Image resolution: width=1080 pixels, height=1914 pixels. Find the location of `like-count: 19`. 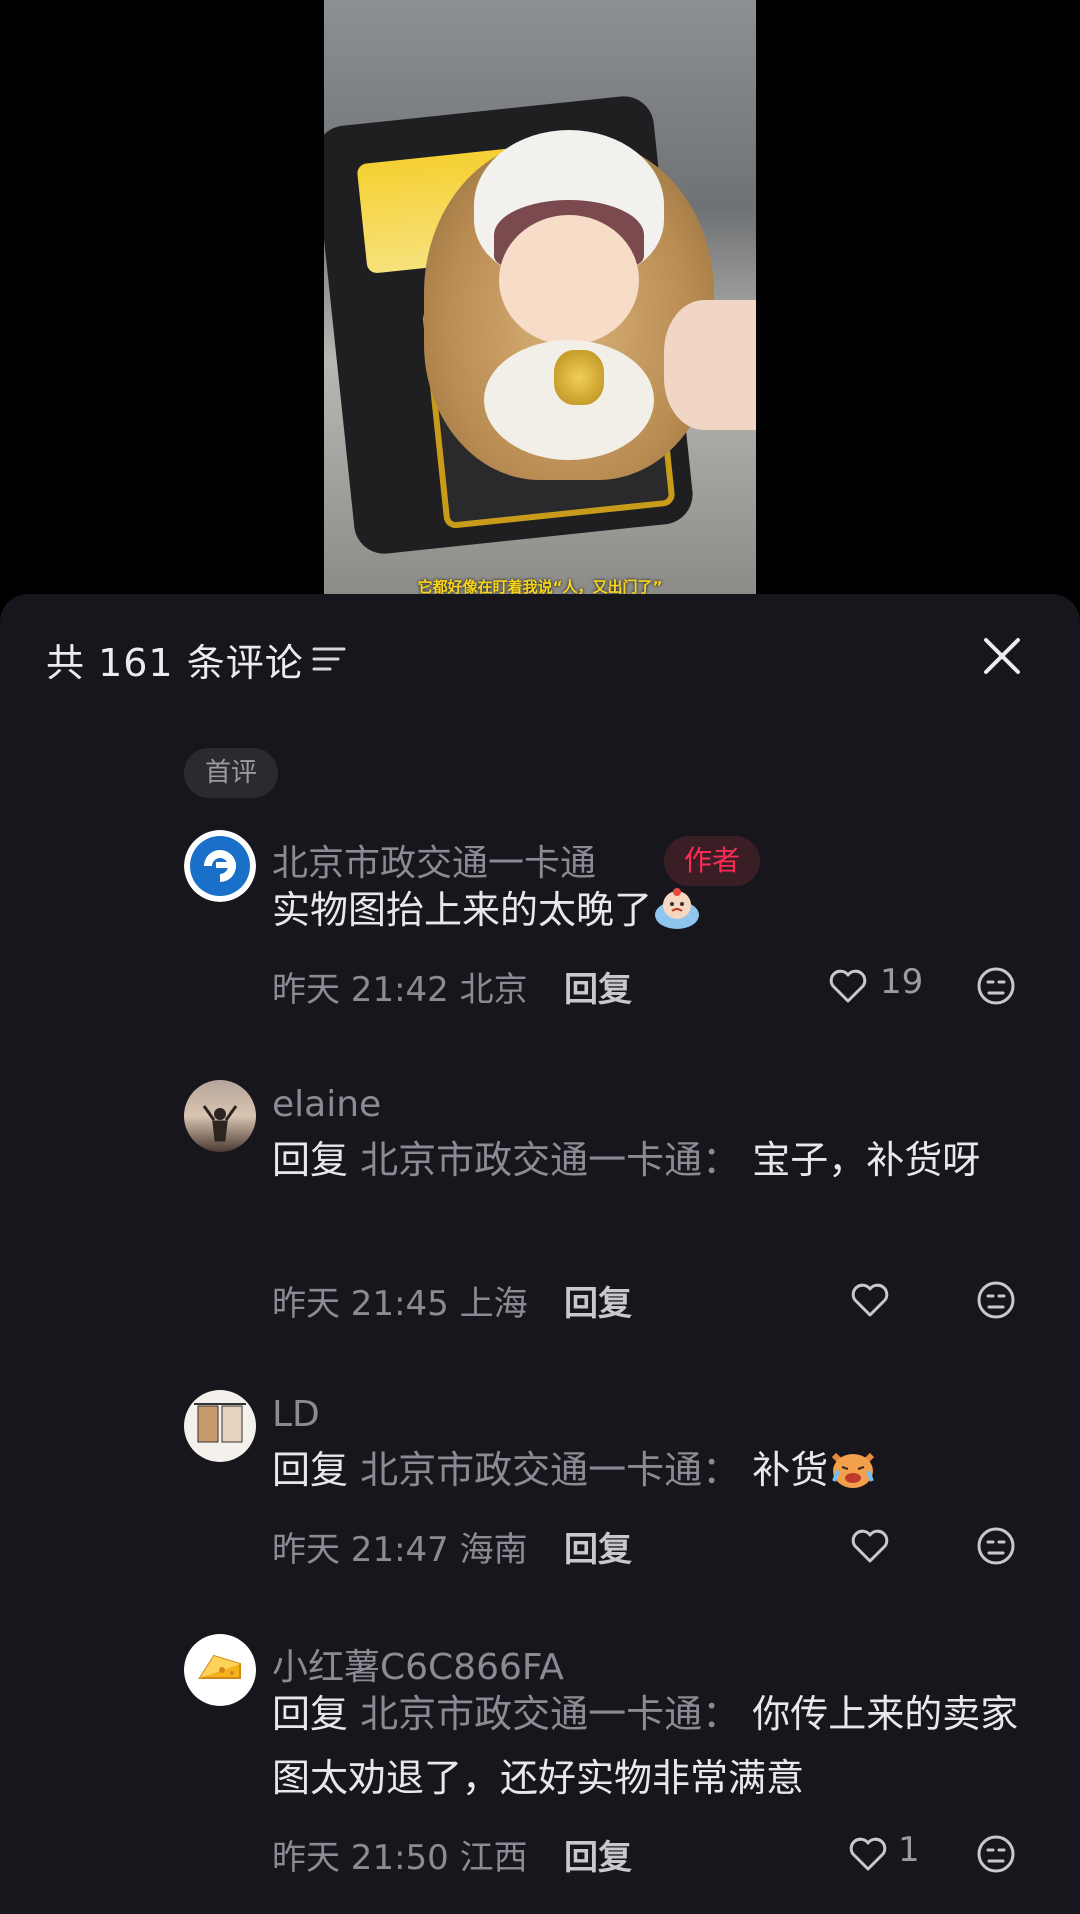

like-count: 19 is located at coordinates (902, 982).